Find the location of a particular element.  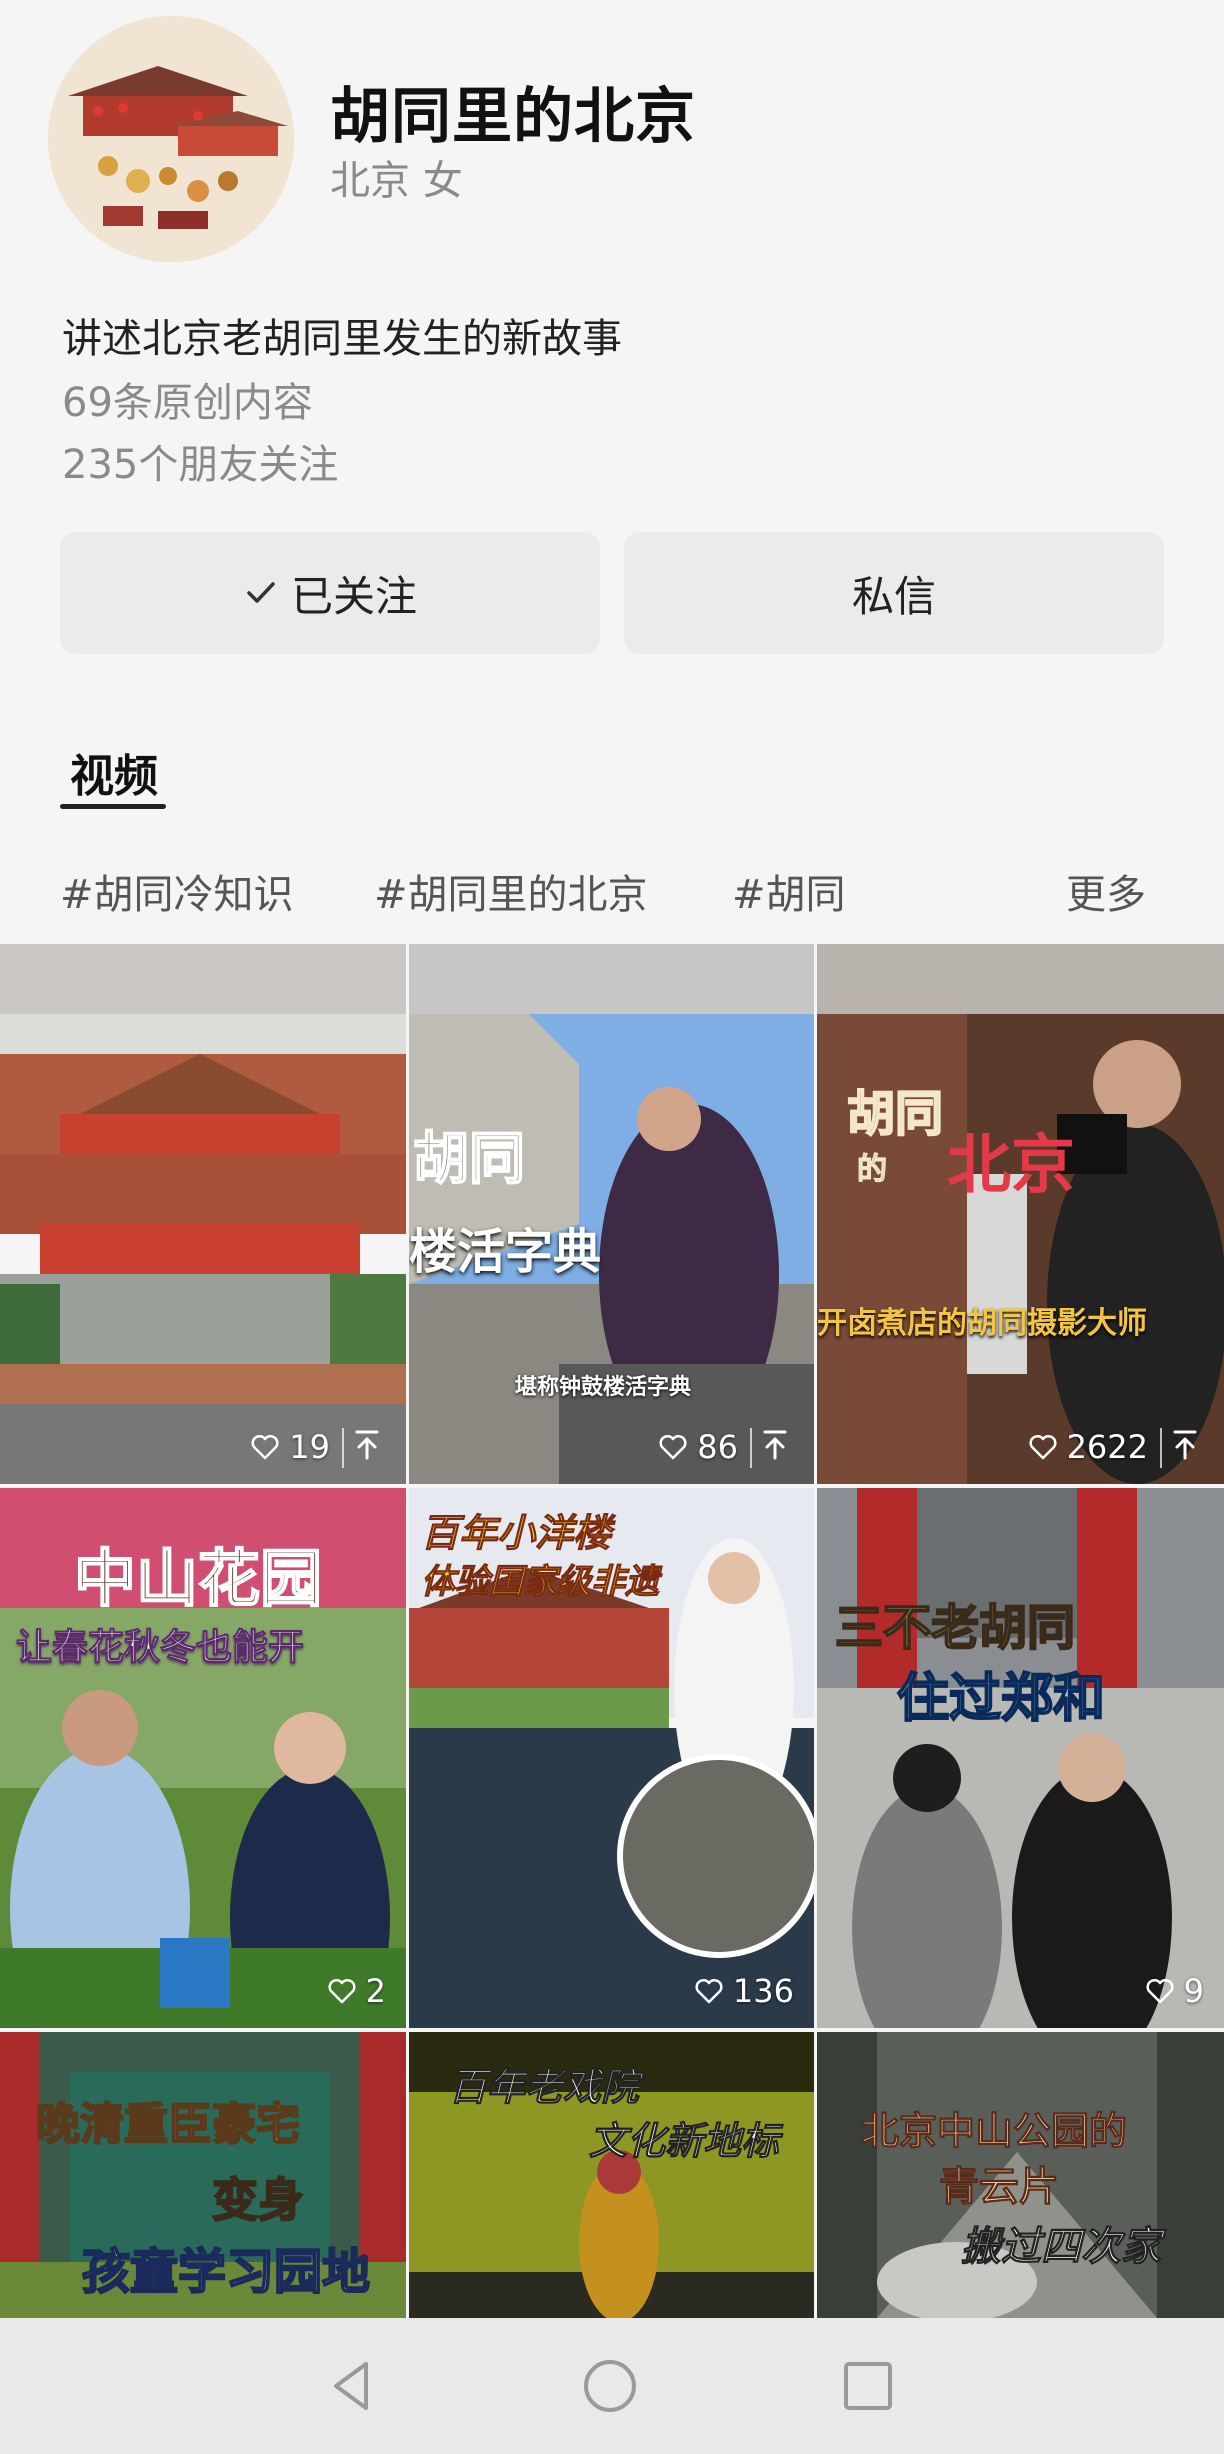

video-overlay-title: 百年小洋楼 is located at coordinates (516, 1533).